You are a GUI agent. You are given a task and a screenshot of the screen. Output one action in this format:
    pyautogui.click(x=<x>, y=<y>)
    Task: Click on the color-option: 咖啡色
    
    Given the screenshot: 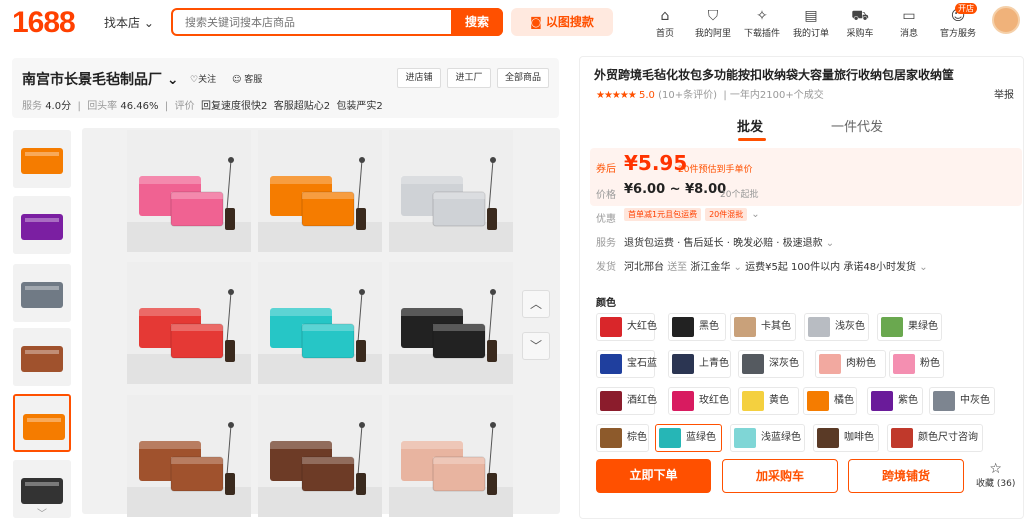 What is the action you would take?
    pyautogui.click(x=846, y=438)
    